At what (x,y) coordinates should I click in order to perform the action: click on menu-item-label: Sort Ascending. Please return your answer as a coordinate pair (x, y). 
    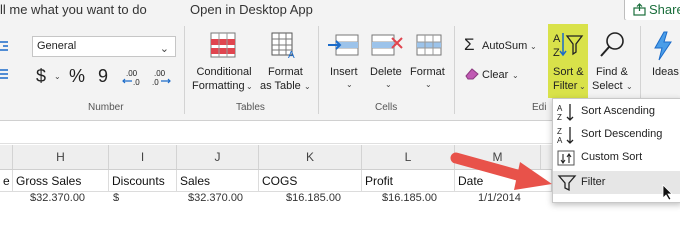
    Looking at the image, I should click on (618, 111).